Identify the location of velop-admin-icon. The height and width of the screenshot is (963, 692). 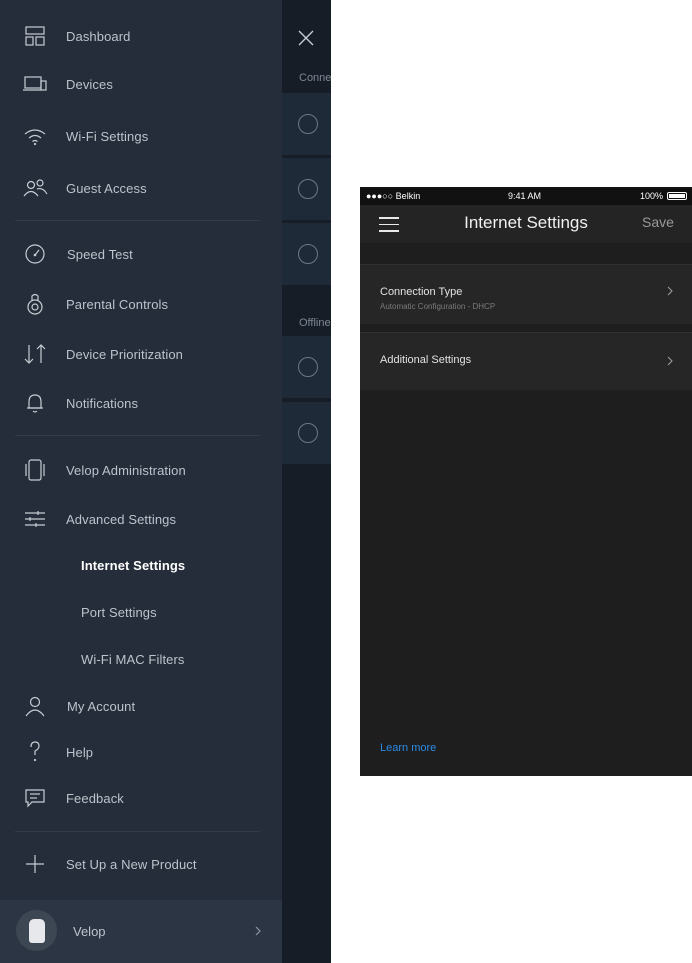
(35, 470).